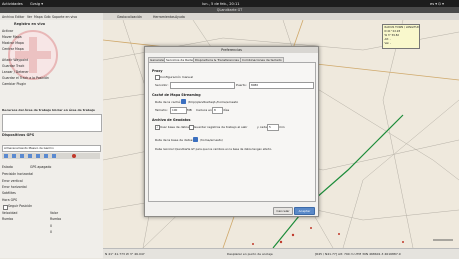 This screenshot has width=459, height=259. Describe the element at coordinates (164, 17) in the screenshot. I see `menu-item-herramientas: Herramientas` at that location.